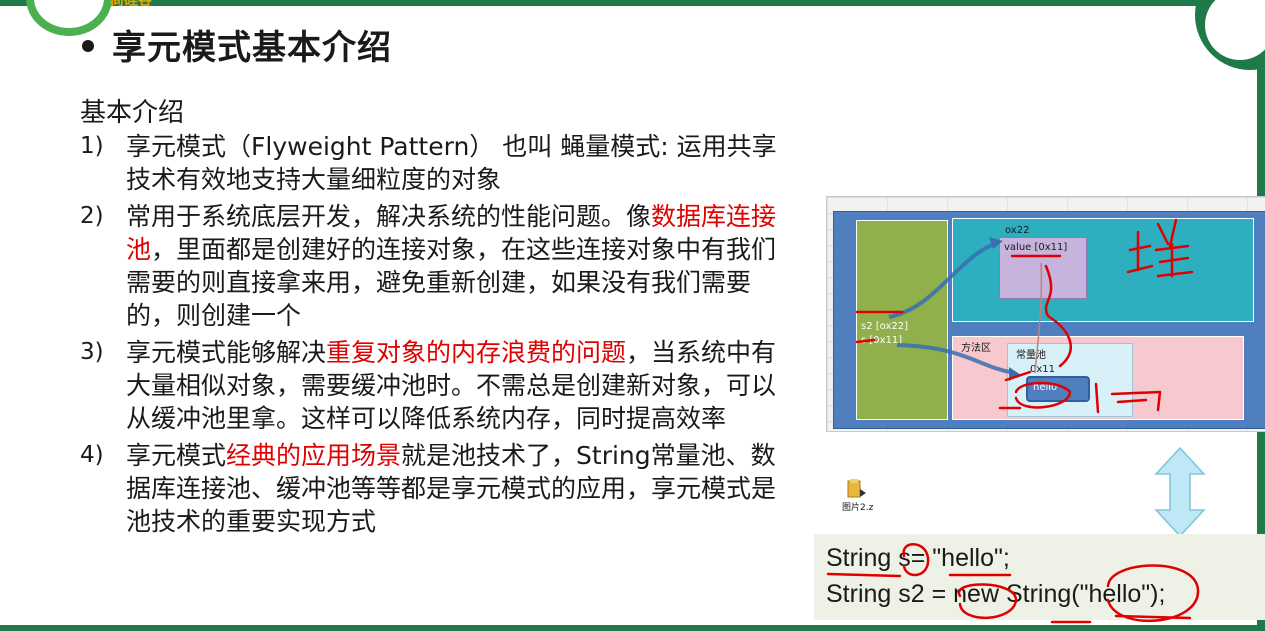  What do you see at coordinates (92, 352) in the screenshot?
I see `point-number: 3)` at bounding box center [92, 352].